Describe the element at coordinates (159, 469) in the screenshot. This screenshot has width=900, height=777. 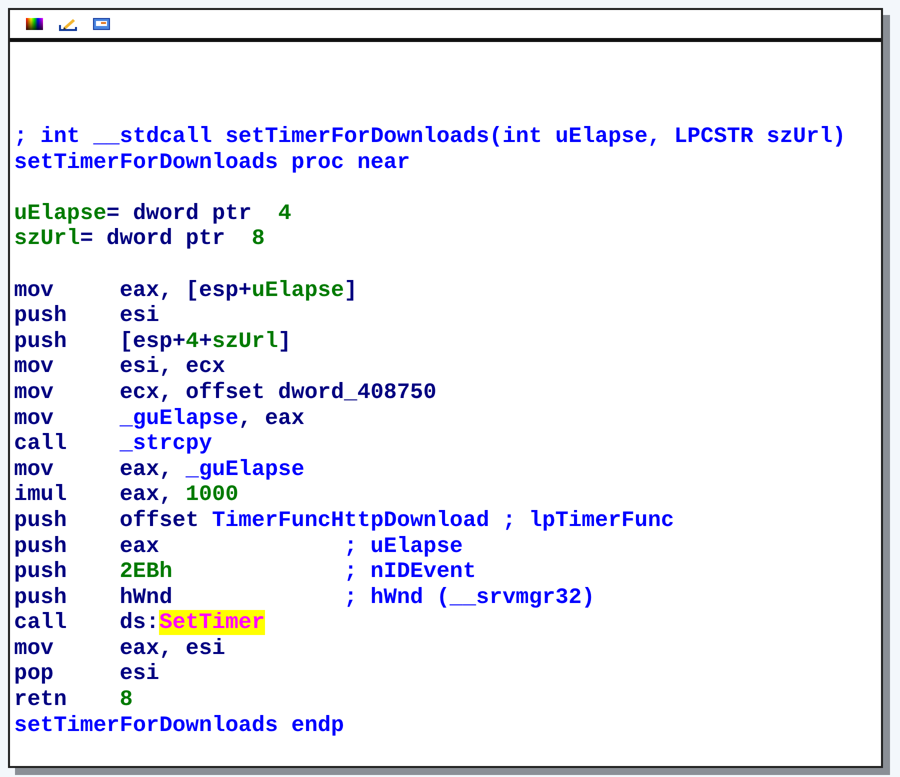
I see `code-line: mov eax, _guElapse` at that location.